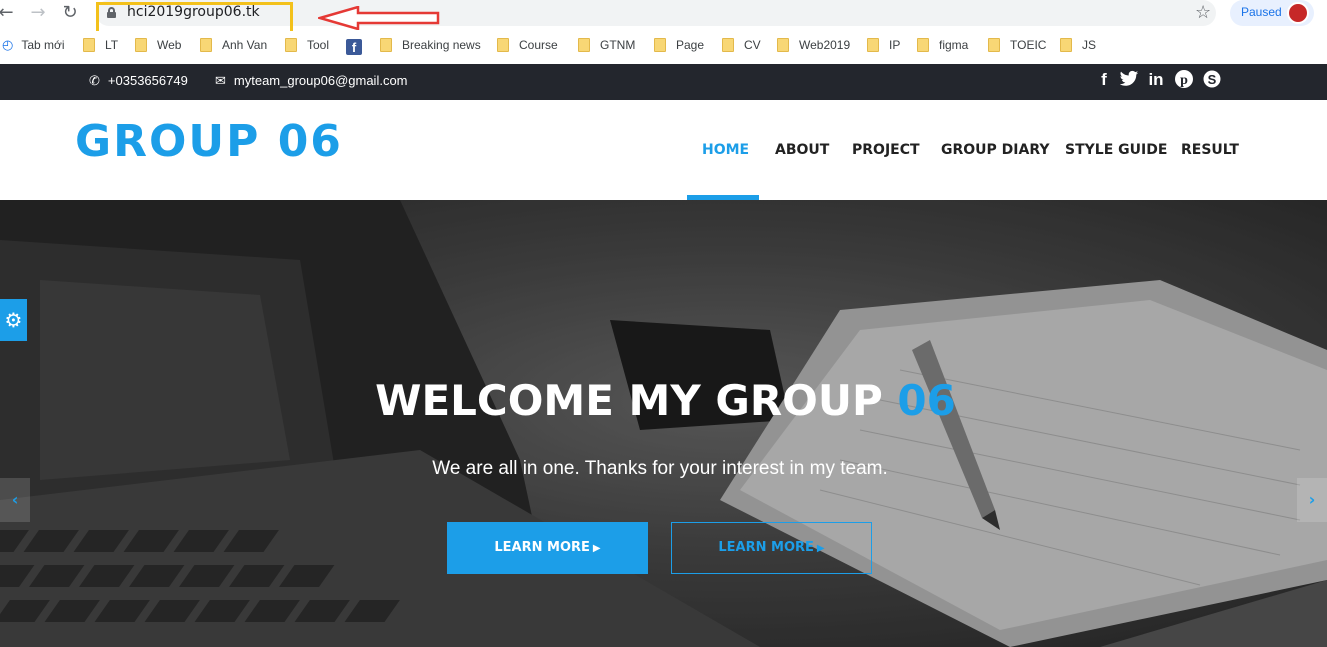 Image resolution: width=1327 pixels, height=647 pixels. What do you see at coordinates (813, 45) in the screenshot?
I see `bookmark-web2019: Web2019` at bounding box center [813, 45].